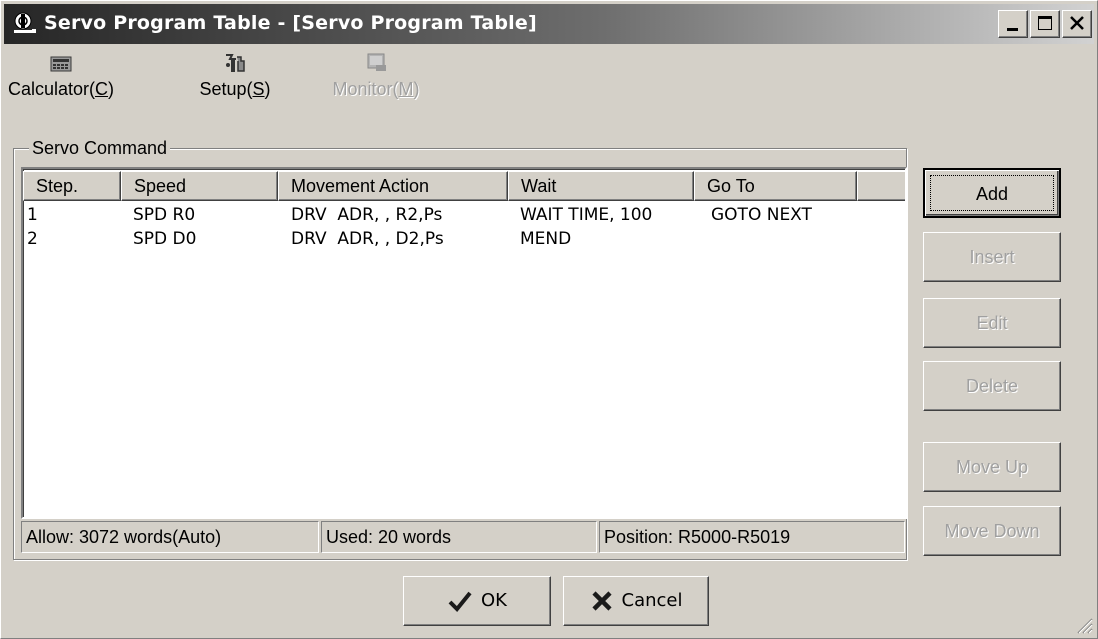 This screenshot has height=639, width=1098. I want to click on ok-button: OK, so click(477, 601).